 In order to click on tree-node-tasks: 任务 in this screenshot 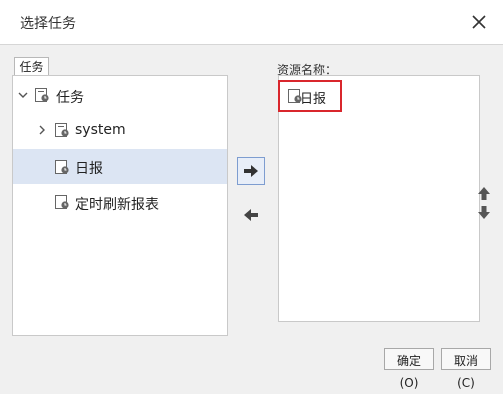, I will do `click(120, 95)`.